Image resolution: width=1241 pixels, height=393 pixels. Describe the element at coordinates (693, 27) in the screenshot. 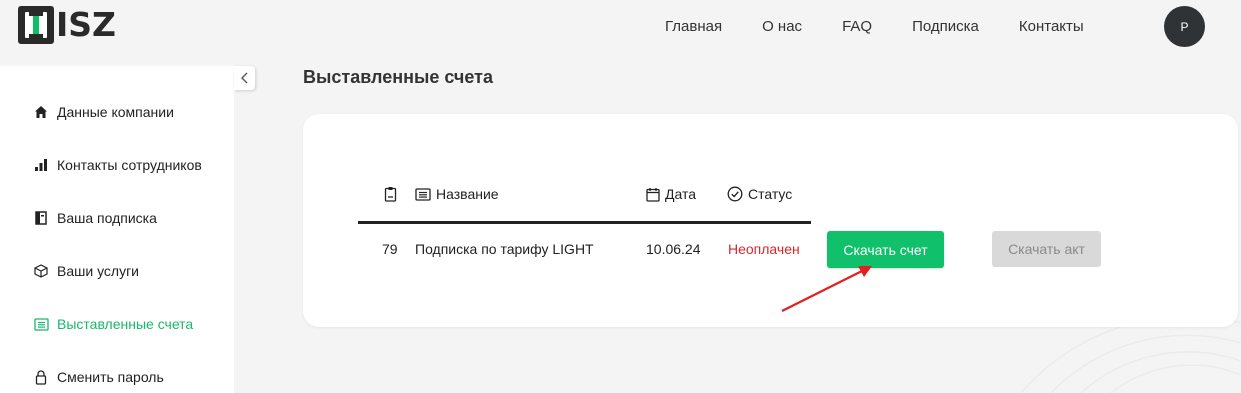

I see `nav-home: Главная` at that location.